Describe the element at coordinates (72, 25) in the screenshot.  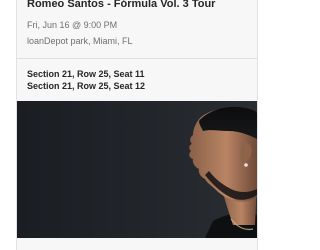
I see `event-date: Fri, Jun 16 @ 9:00 PM` at that location.